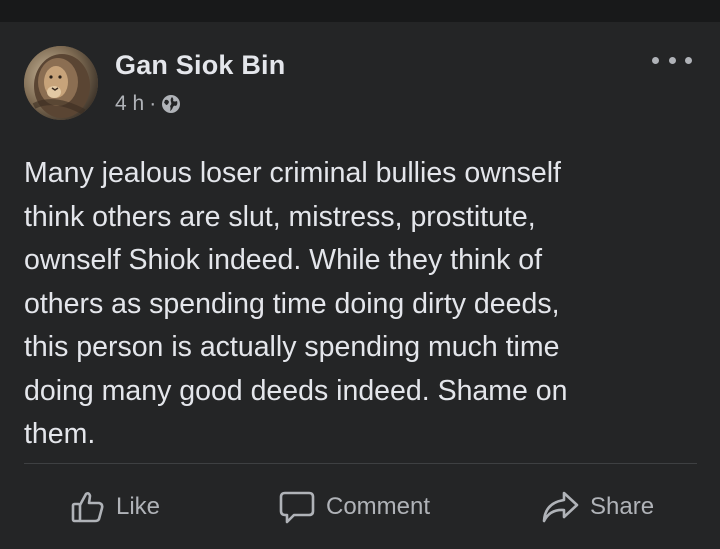 The image size is (720, 549). I want to click on share-arrow-icon, so click(560, 507).